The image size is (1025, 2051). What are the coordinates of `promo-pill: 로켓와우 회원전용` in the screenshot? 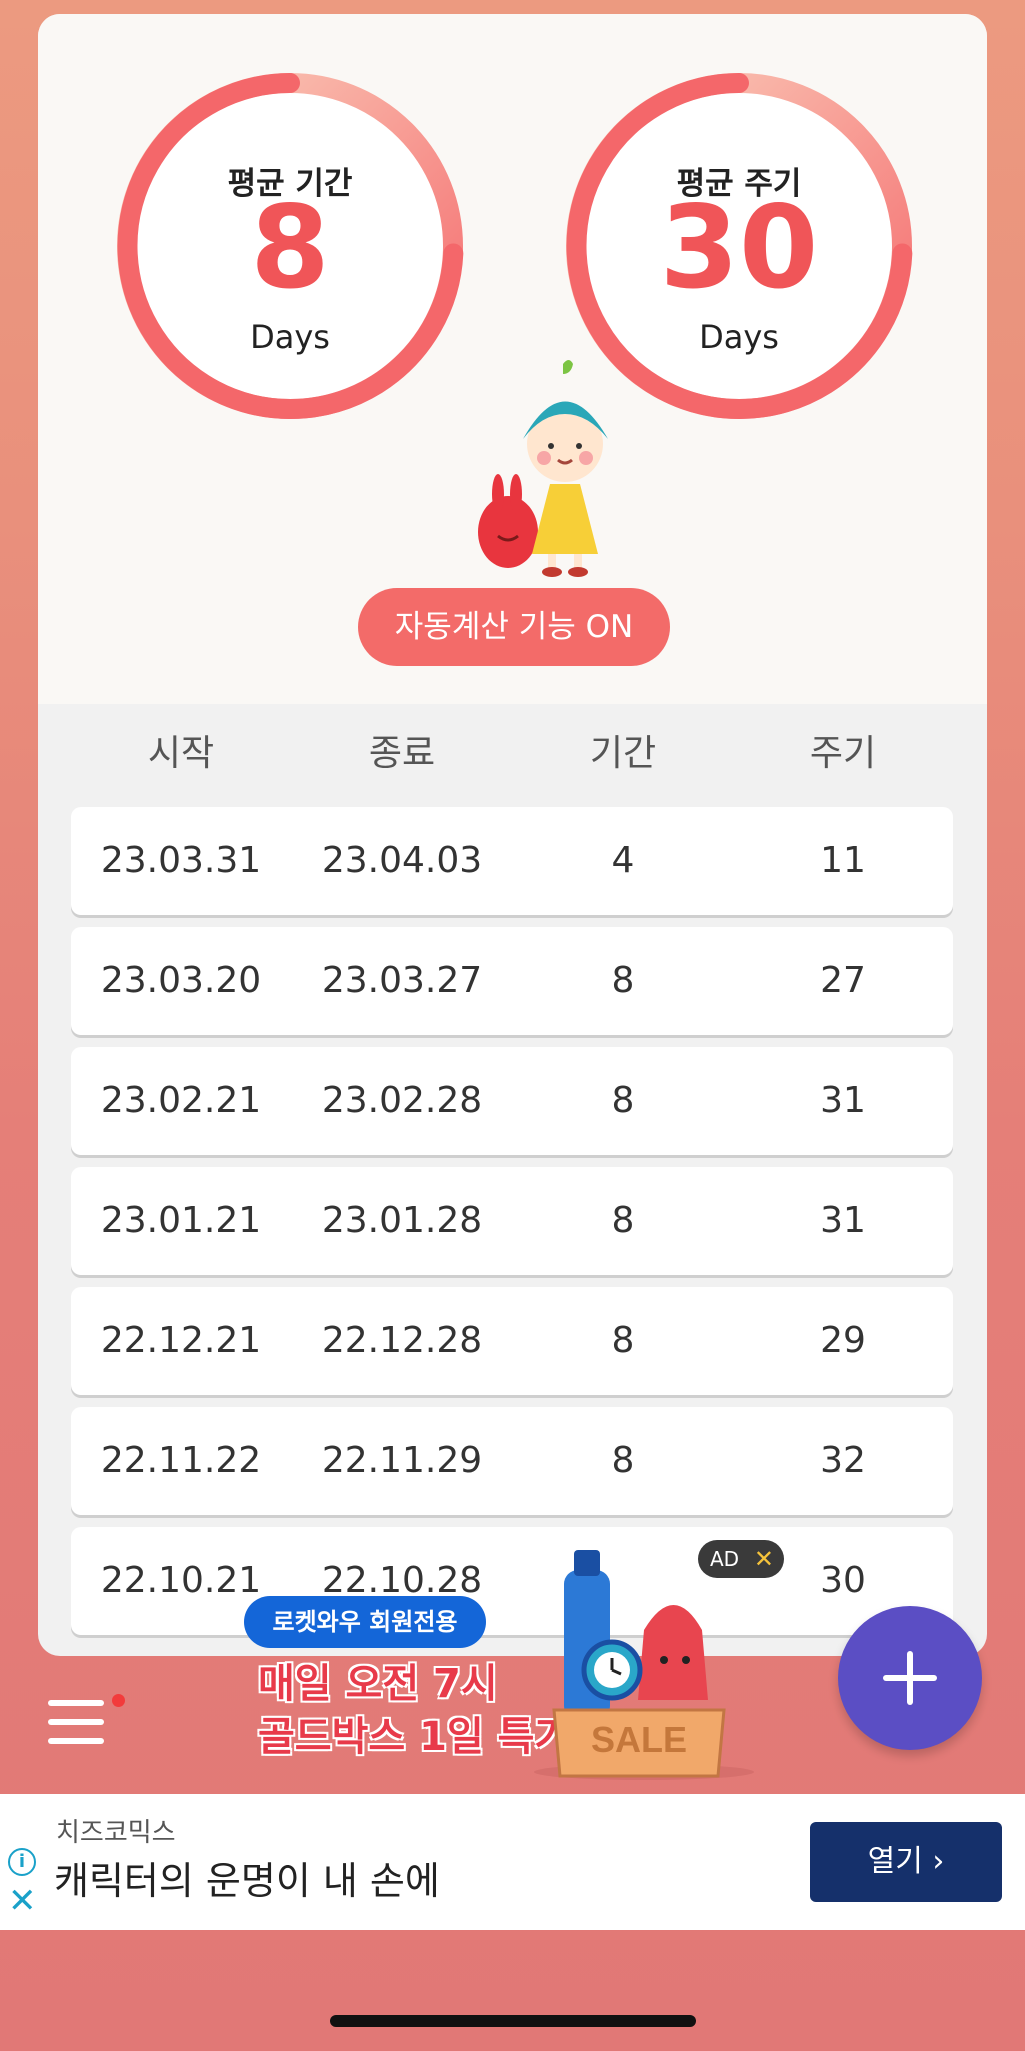 It's located at (365, 1622).